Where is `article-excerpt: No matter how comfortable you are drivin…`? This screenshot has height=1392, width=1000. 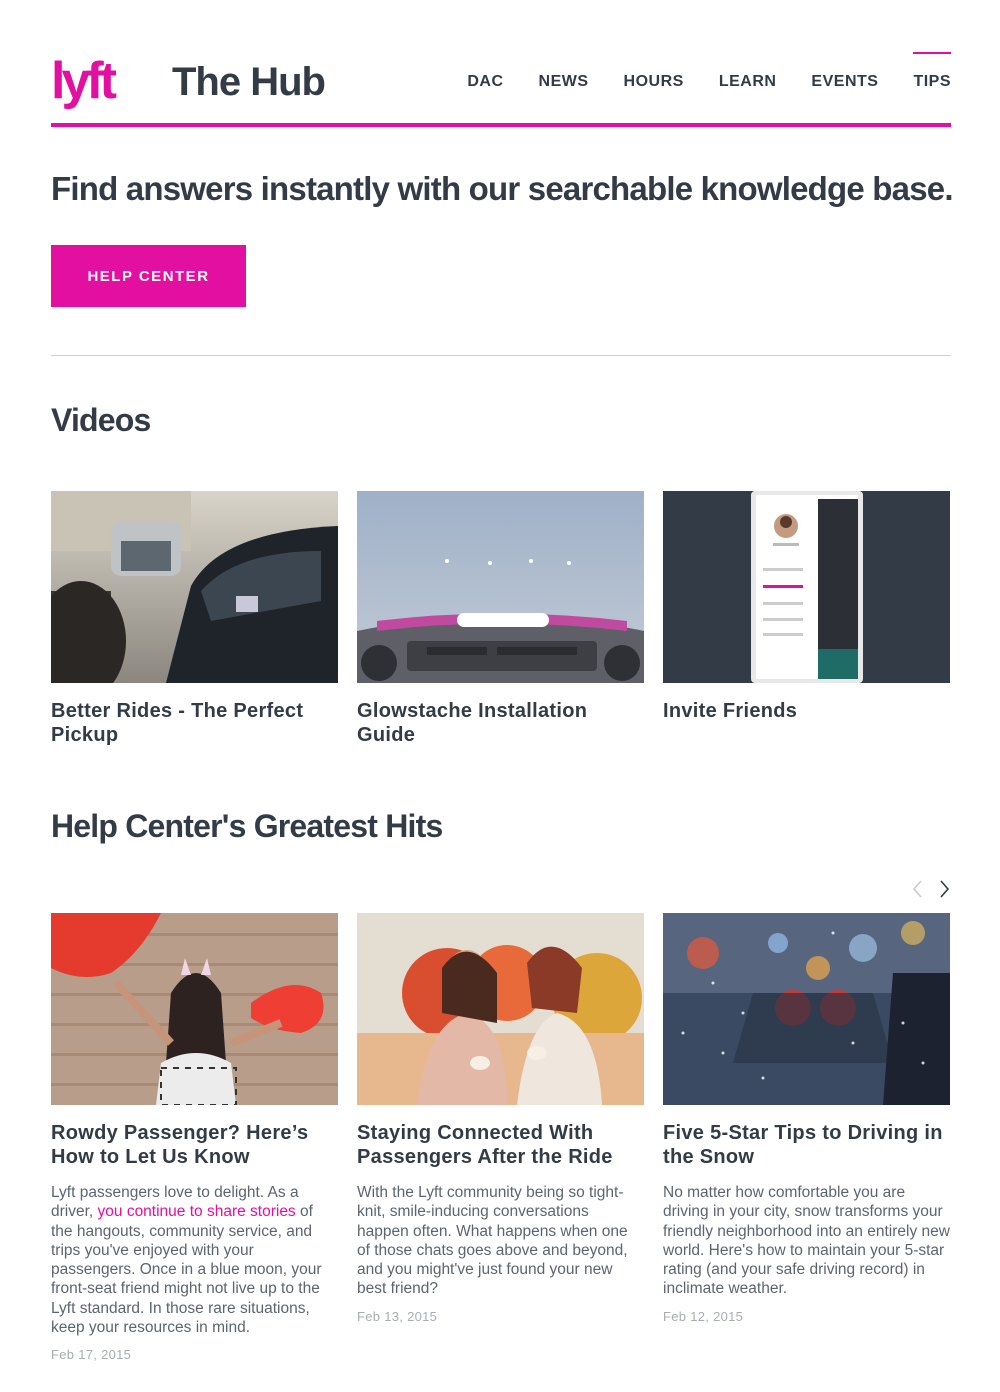 article-excerpt: No matter how comfortable you are drivin… is located at coordinates (806, 1241).